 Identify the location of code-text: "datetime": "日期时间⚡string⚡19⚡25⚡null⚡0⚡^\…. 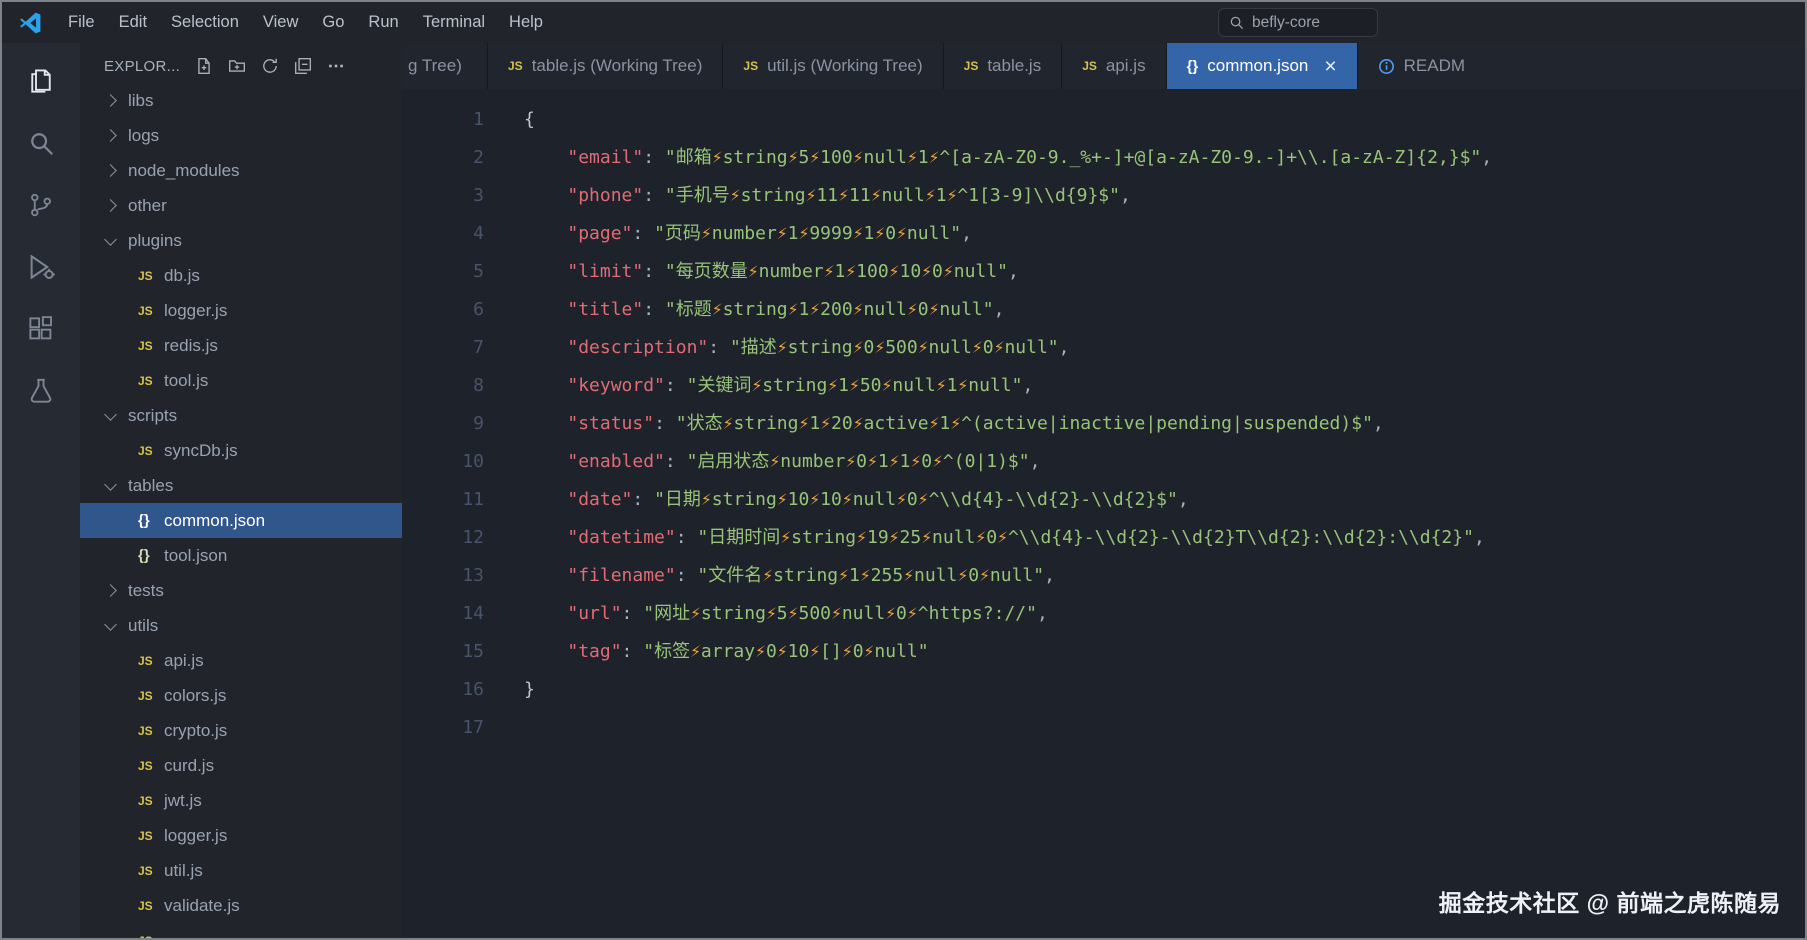
(1026, 537).